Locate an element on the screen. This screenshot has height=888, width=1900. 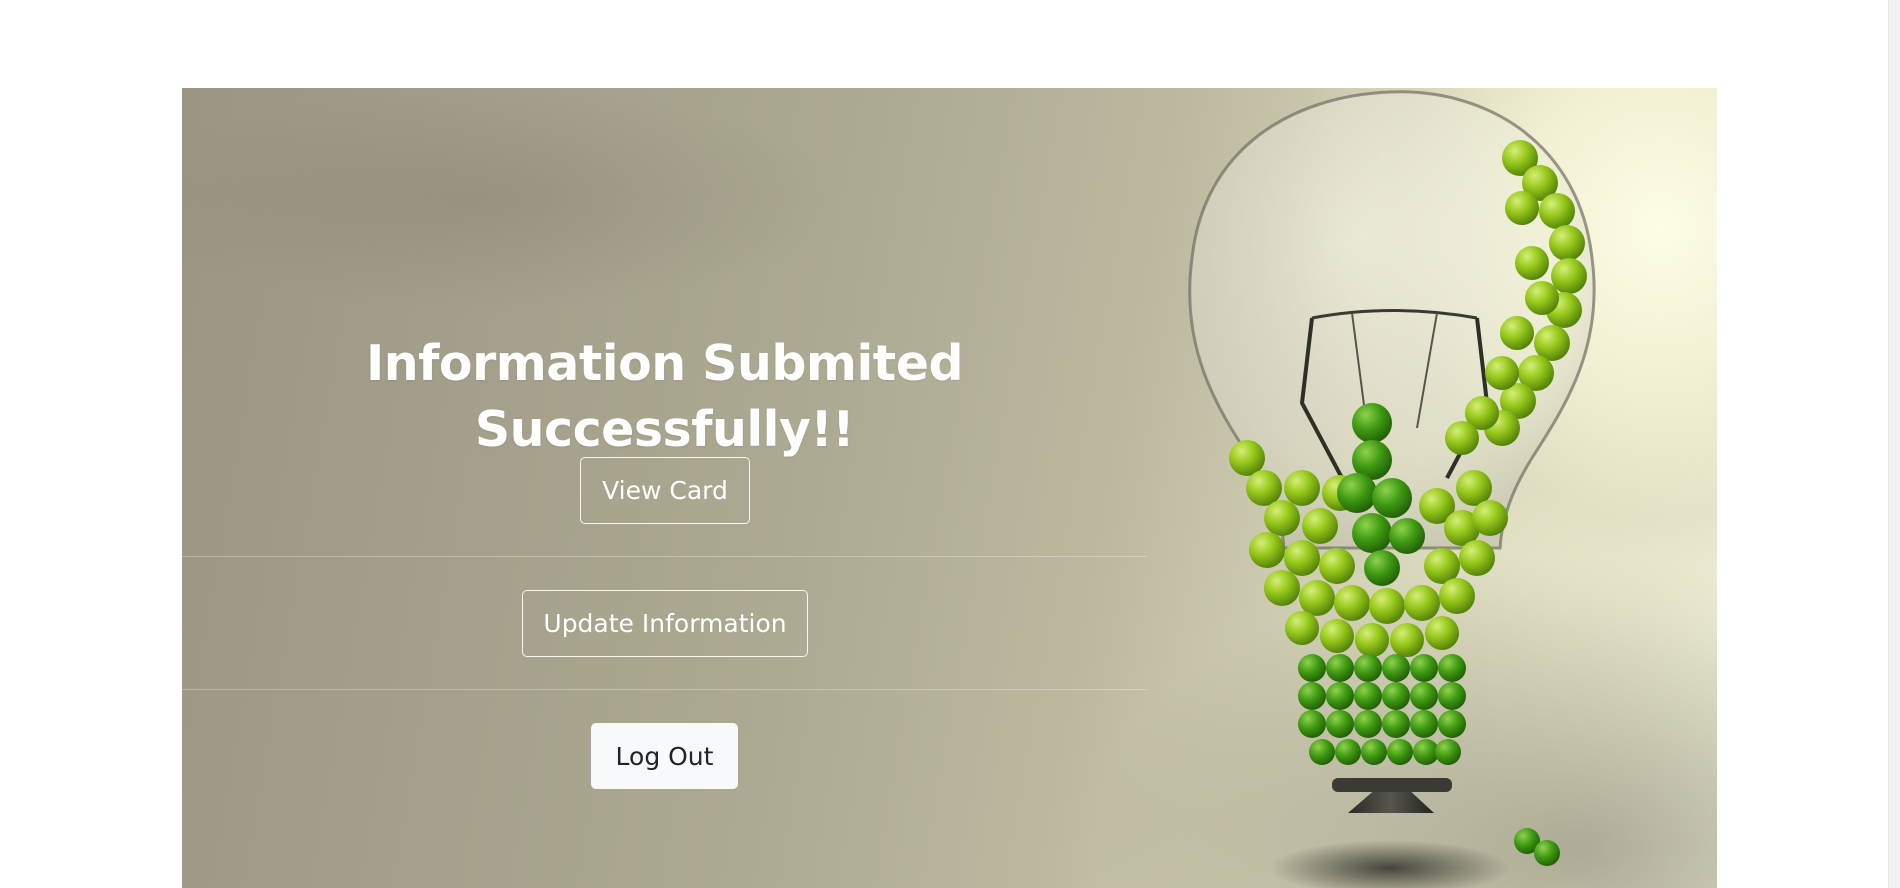
log-out-button: Log Out is located at coordinates (664, 756).